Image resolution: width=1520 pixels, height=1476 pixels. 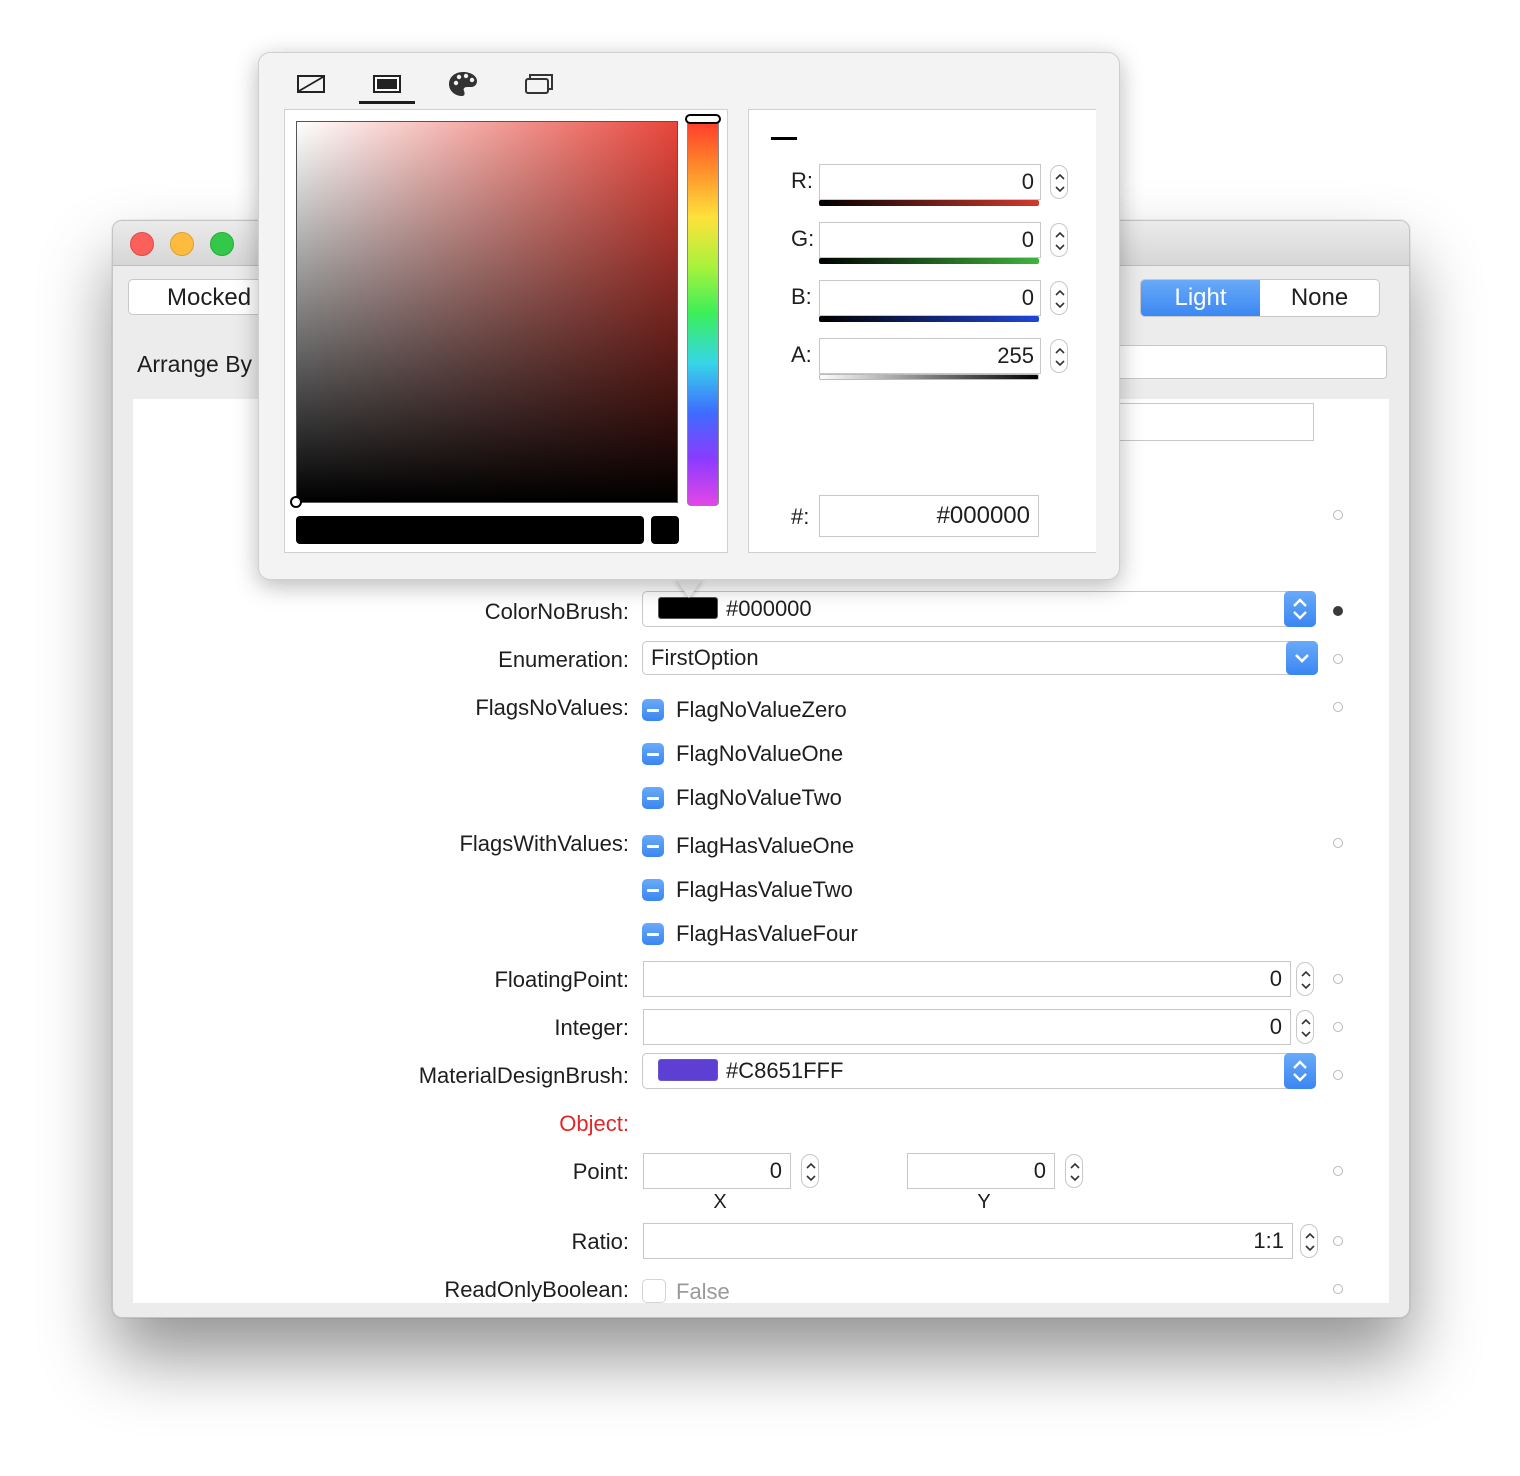 I want to click on hex-label: #:, so click(x=800, y=516).